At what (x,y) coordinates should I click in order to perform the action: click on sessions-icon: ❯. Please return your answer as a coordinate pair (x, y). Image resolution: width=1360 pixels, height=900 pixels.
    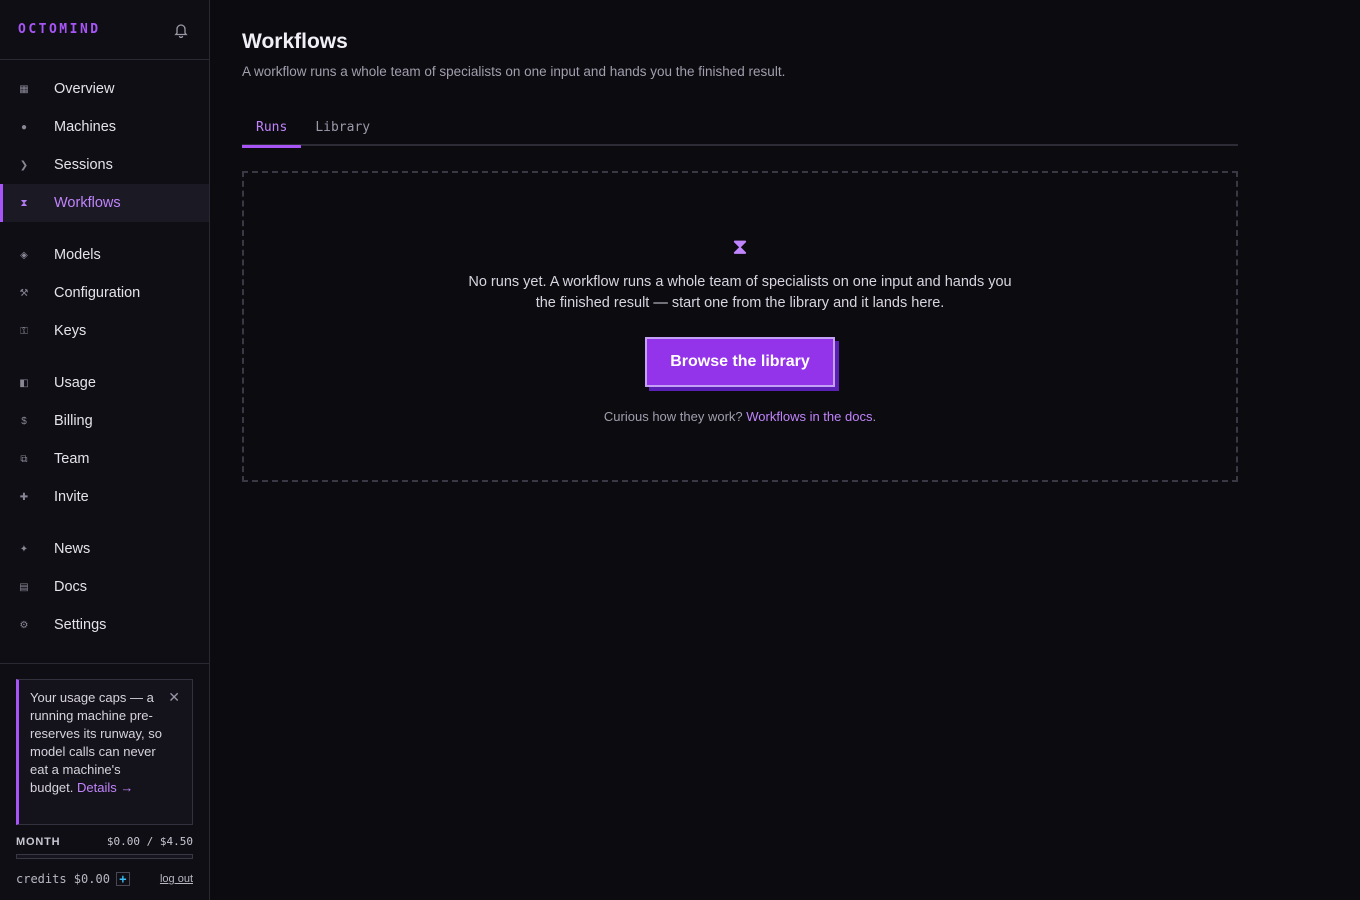
    Looking at the image, I should click on (24, 165).